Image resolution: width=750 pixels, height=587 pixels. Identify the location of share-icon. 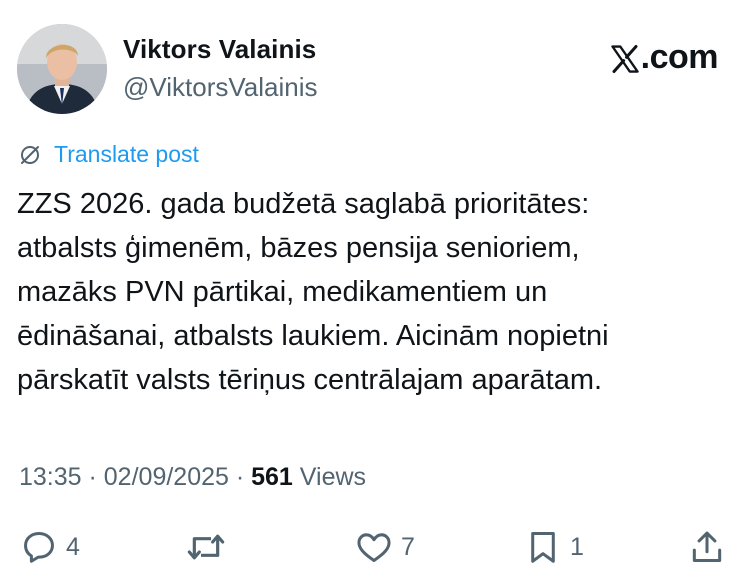
(707, 546).